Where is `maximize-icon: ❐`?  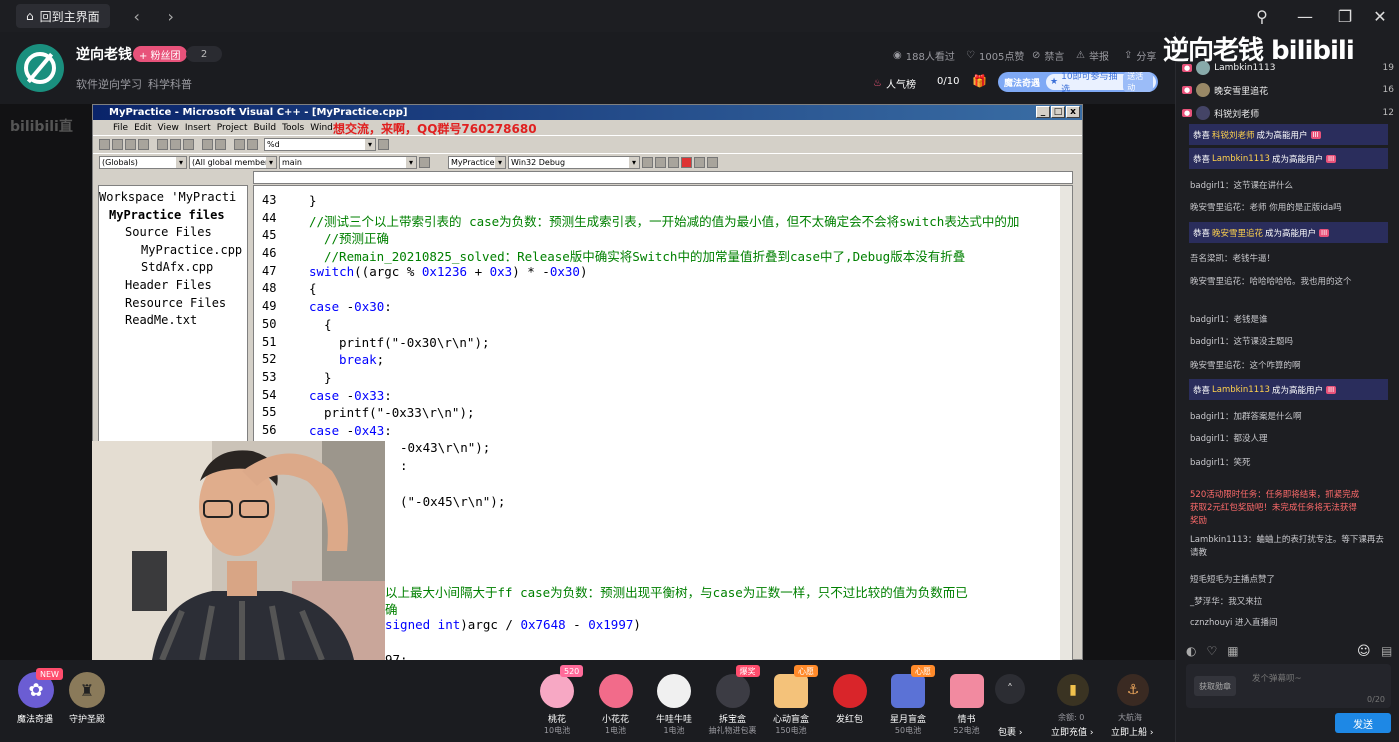
maximize-icon: ❐ is located at coordinates (1345, 16).